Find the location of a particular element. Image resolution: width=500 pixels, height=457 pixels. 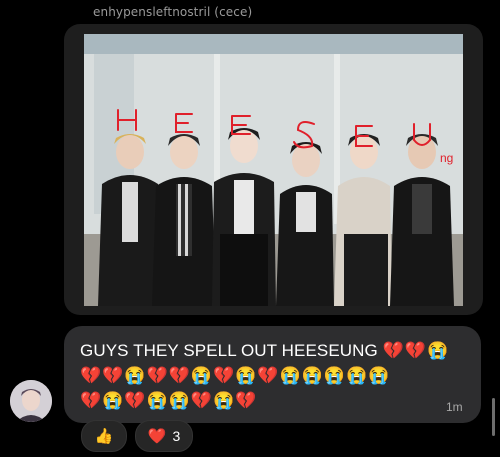

reaction-thumbs-up: 👍 is located at coordinates (104, 436).